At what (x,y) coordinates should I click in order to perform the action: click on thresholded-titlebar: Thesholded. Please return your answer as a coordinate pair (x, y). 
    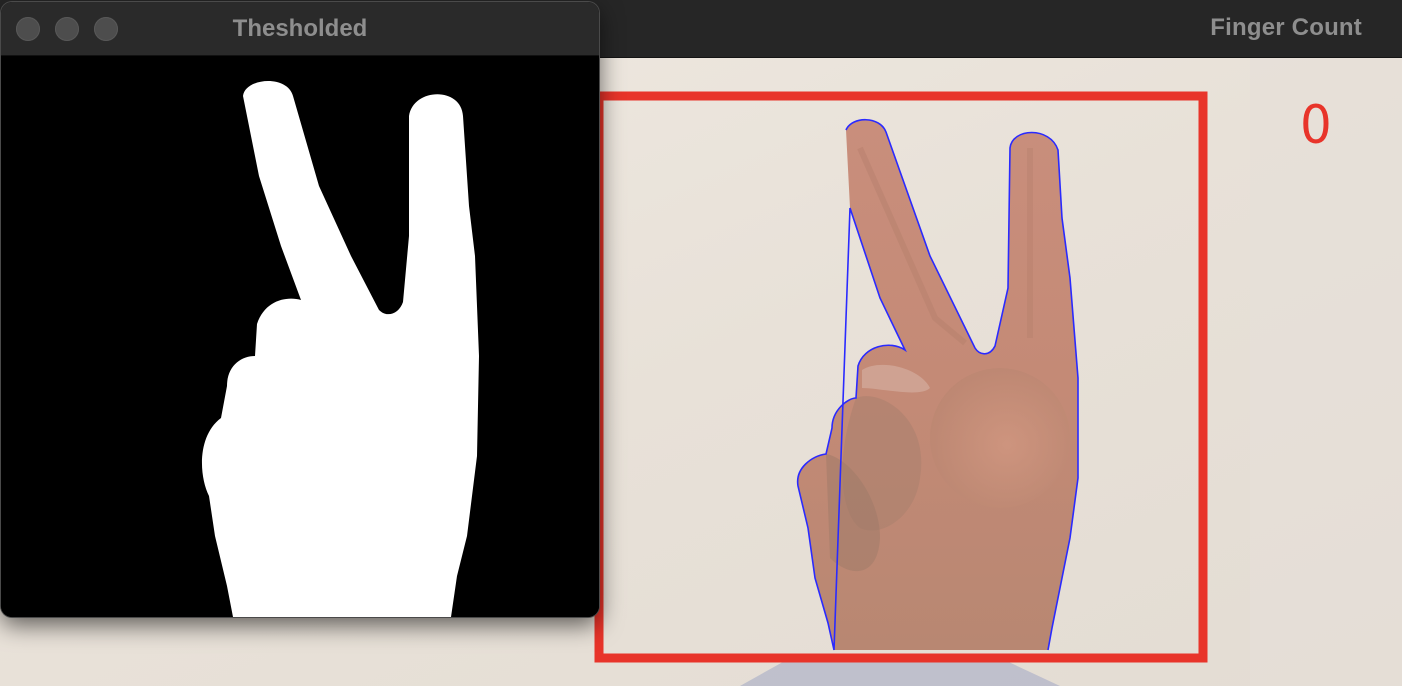
    Looking at the image, I should click on (300, 29).